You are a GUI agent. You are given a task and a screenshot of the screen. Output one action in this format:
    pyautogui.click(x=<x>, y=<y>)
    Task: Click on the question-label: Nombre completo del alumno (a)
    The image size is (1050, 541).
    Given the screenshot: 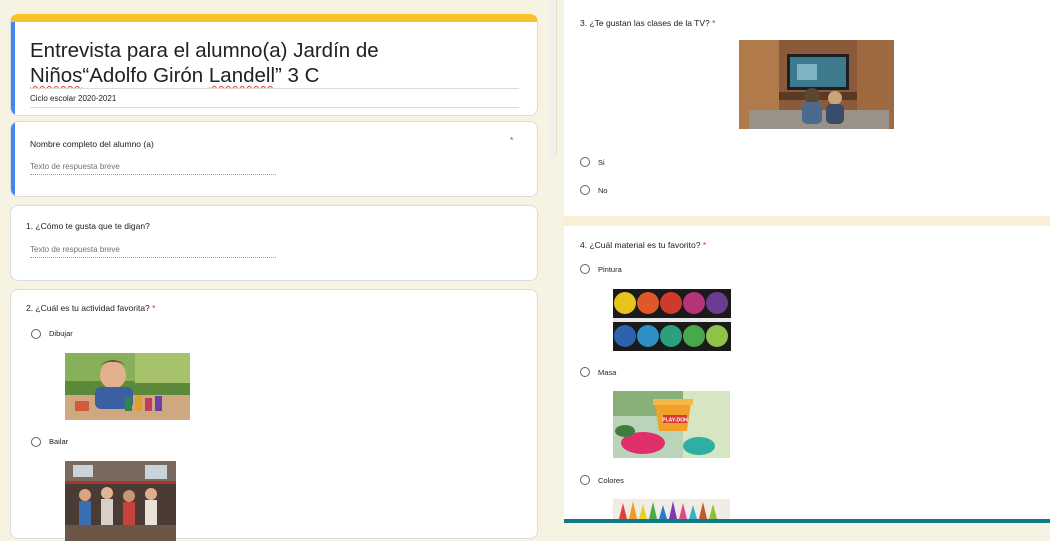 What is the action you would take?
    pyautogui.click(x=92, y=144)
    